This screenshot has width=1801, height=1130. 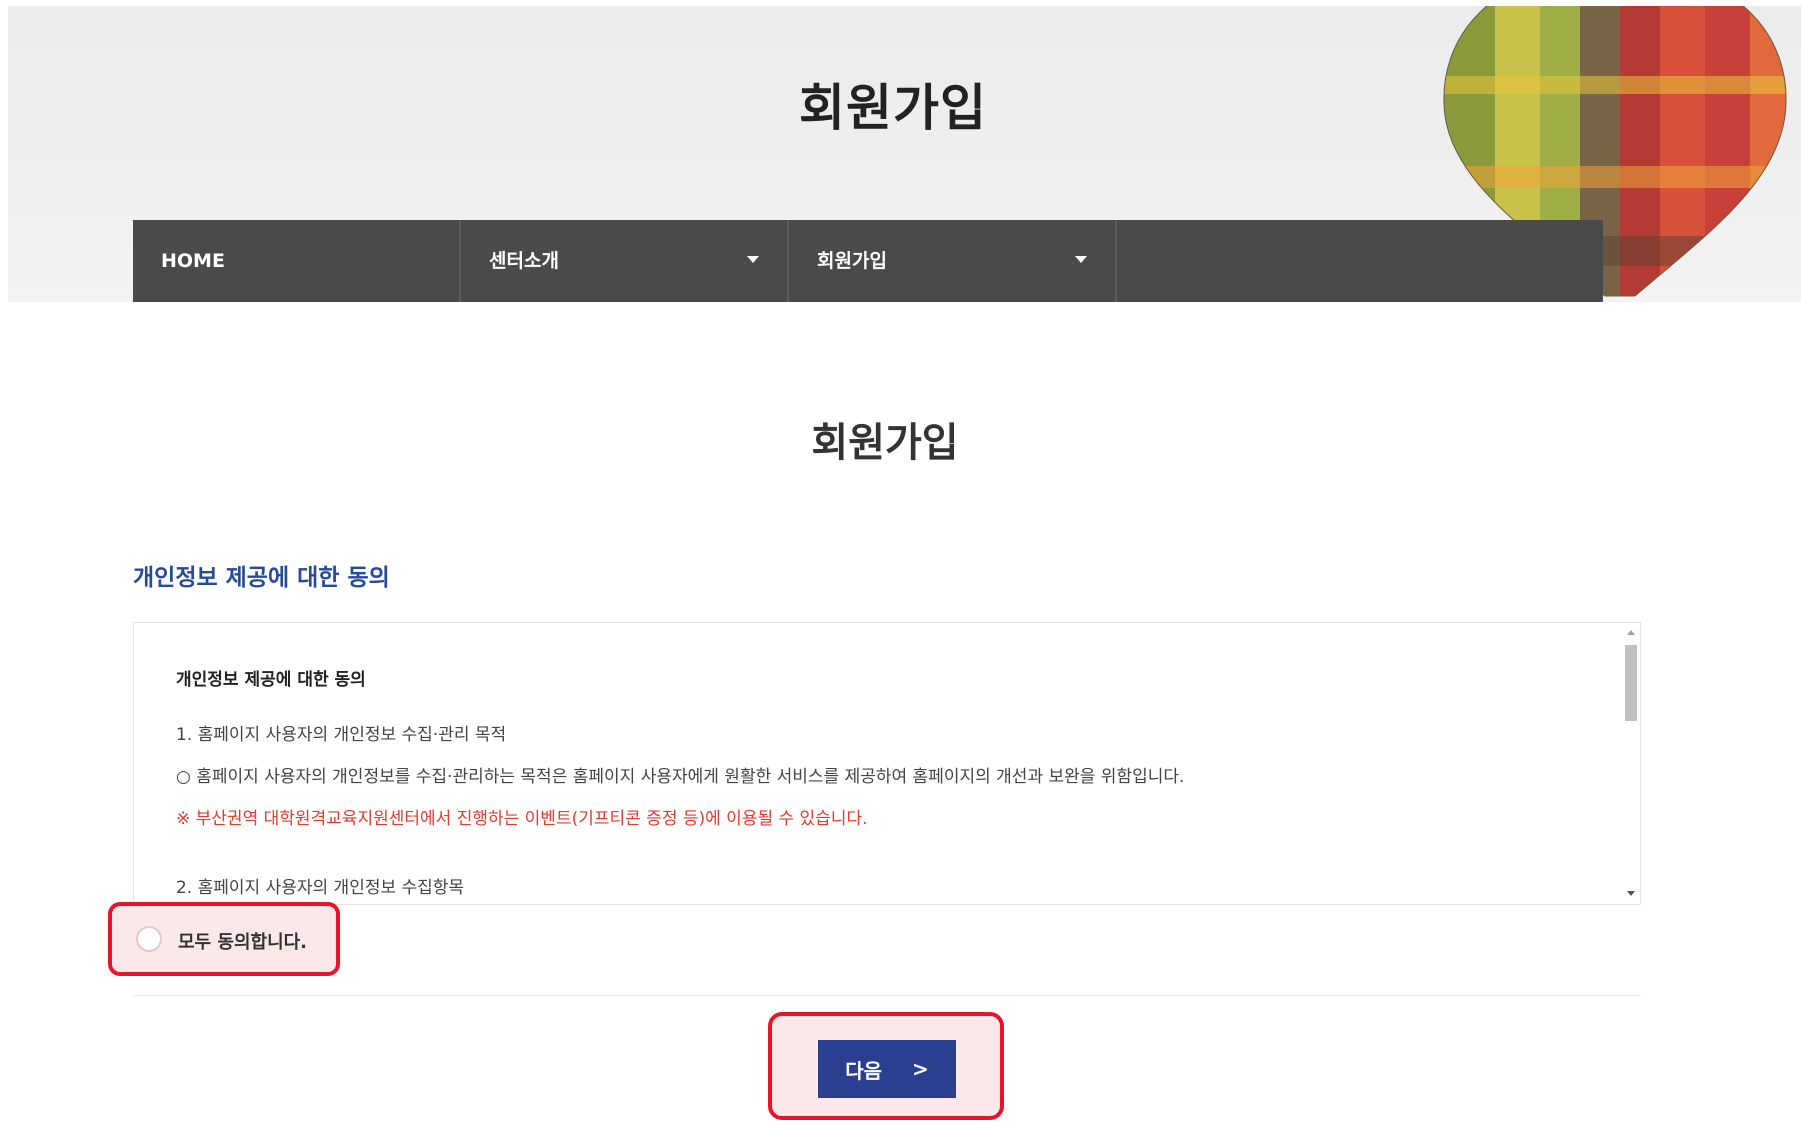 I want to click on main-nav: HOME 센터소개 회원가입, so click(x=868, y=261).